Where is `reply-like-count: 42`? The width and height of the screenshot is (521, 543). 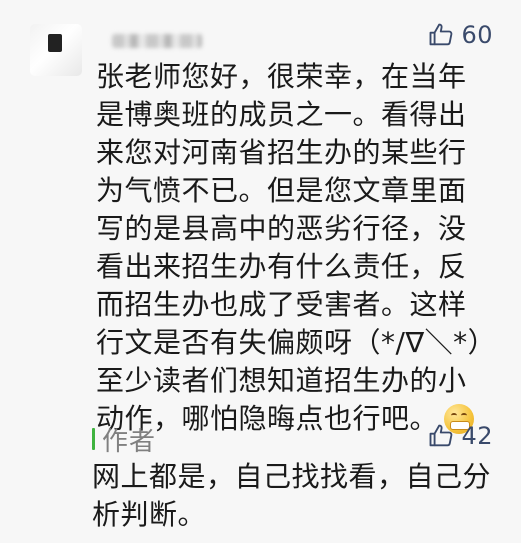 reply-like-count: 42 is located at coordinates (477, 436).